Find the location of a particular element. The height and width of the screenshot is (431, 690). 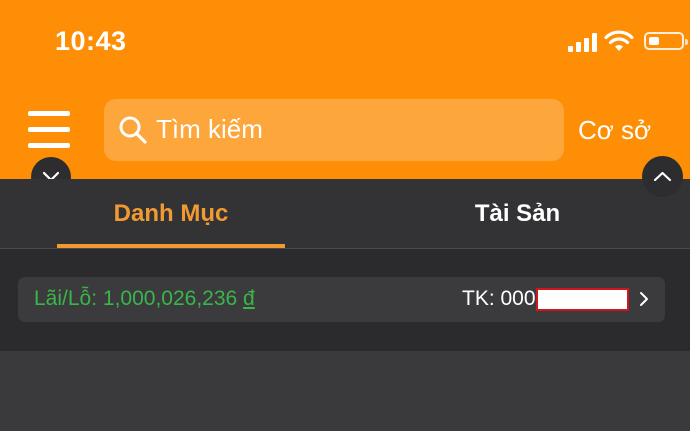

base-market-link: Cơ sở is located at coordinates (614, 130).